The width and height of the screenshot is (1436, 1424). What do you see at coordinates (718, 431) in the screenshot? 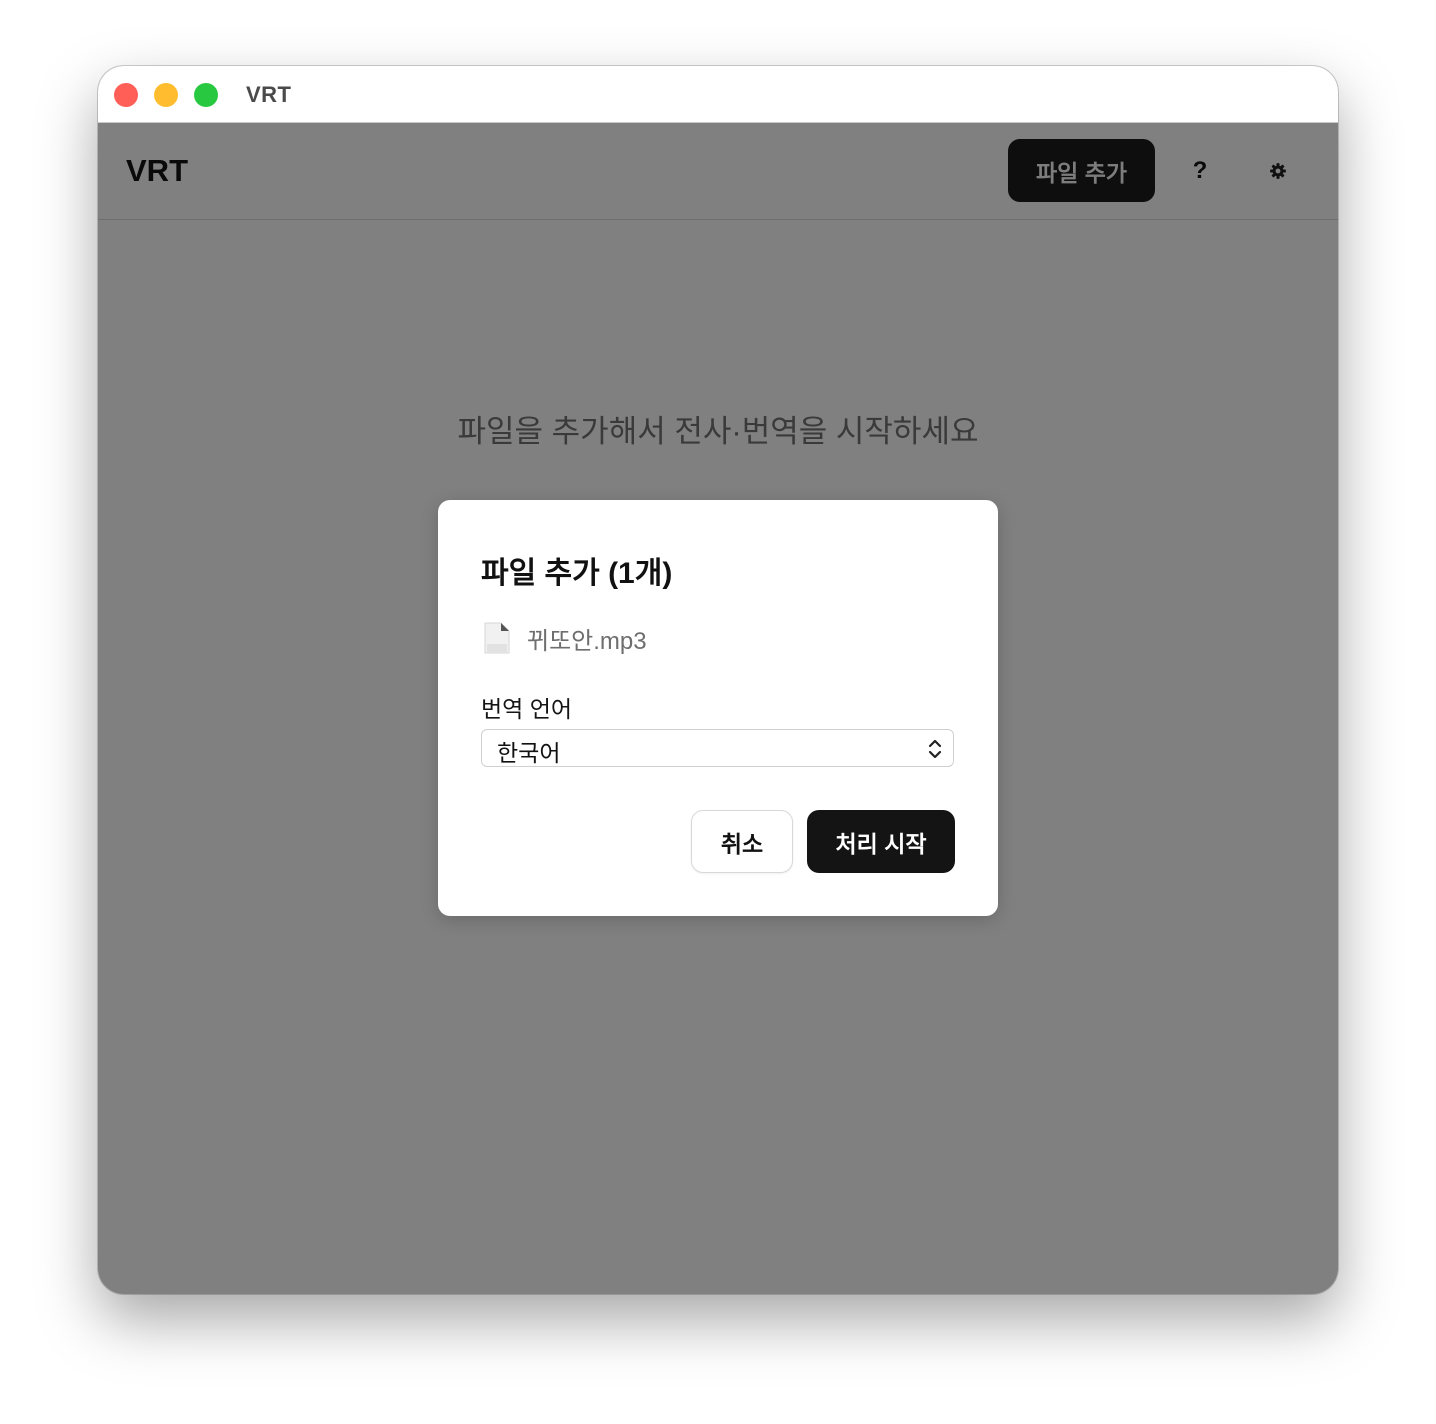
I see `empty-state-message: 파일을 추가해서 전사·번역을 시작하세요` at bounding box center [718, 431].